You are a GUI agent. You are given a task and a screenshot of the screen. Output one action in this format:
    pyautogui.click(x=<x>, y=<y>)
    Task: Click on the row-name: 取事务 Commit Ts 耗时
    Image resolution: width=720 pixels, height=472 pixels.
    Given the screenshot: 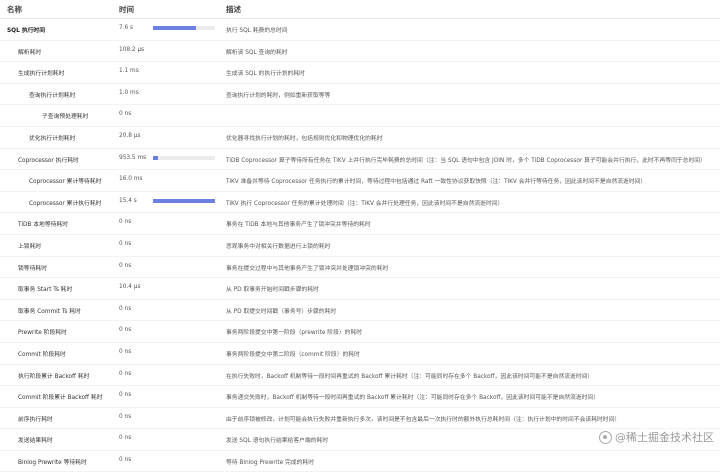 What is the action you would take?
    pyautogui.click(x=49, y=311)
    